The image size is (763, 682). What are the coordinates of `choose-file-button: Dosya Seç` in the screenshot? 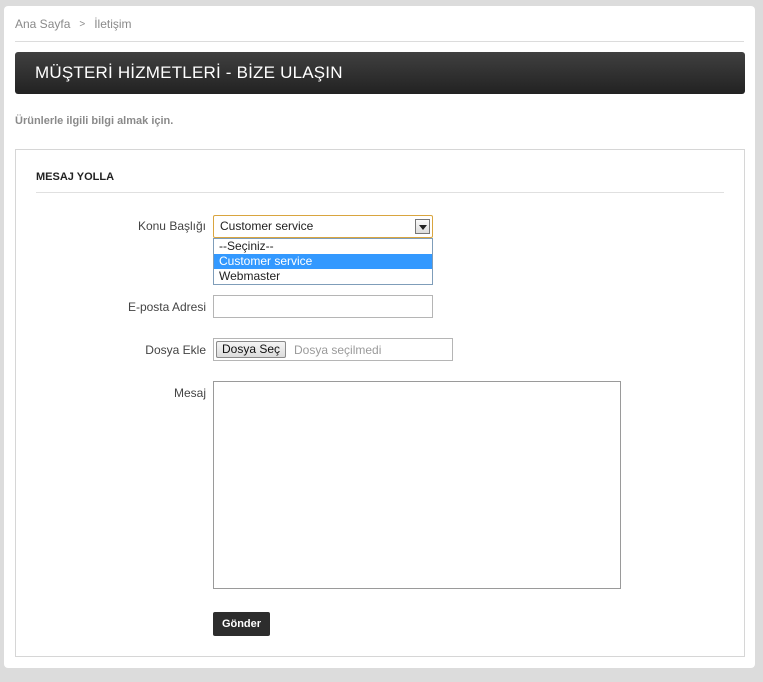 It's located at (251, 349).